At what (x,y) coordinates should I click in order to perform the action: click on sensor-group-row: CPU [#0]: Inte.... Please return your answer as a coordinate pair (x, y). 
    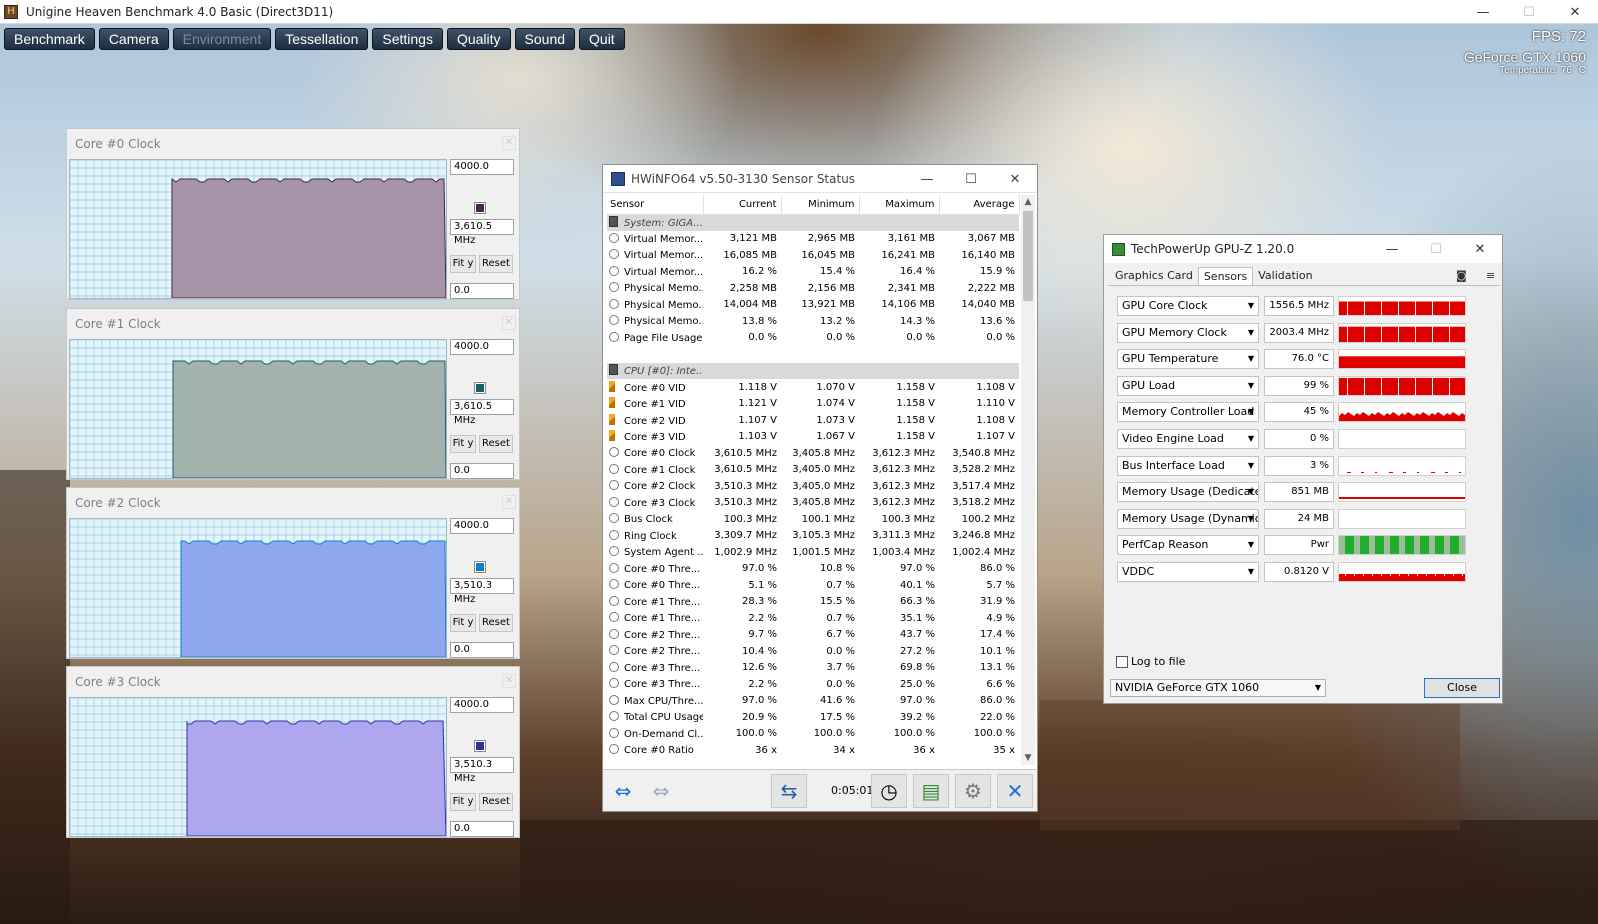
    Looking at the image, I should click on (813, 370).